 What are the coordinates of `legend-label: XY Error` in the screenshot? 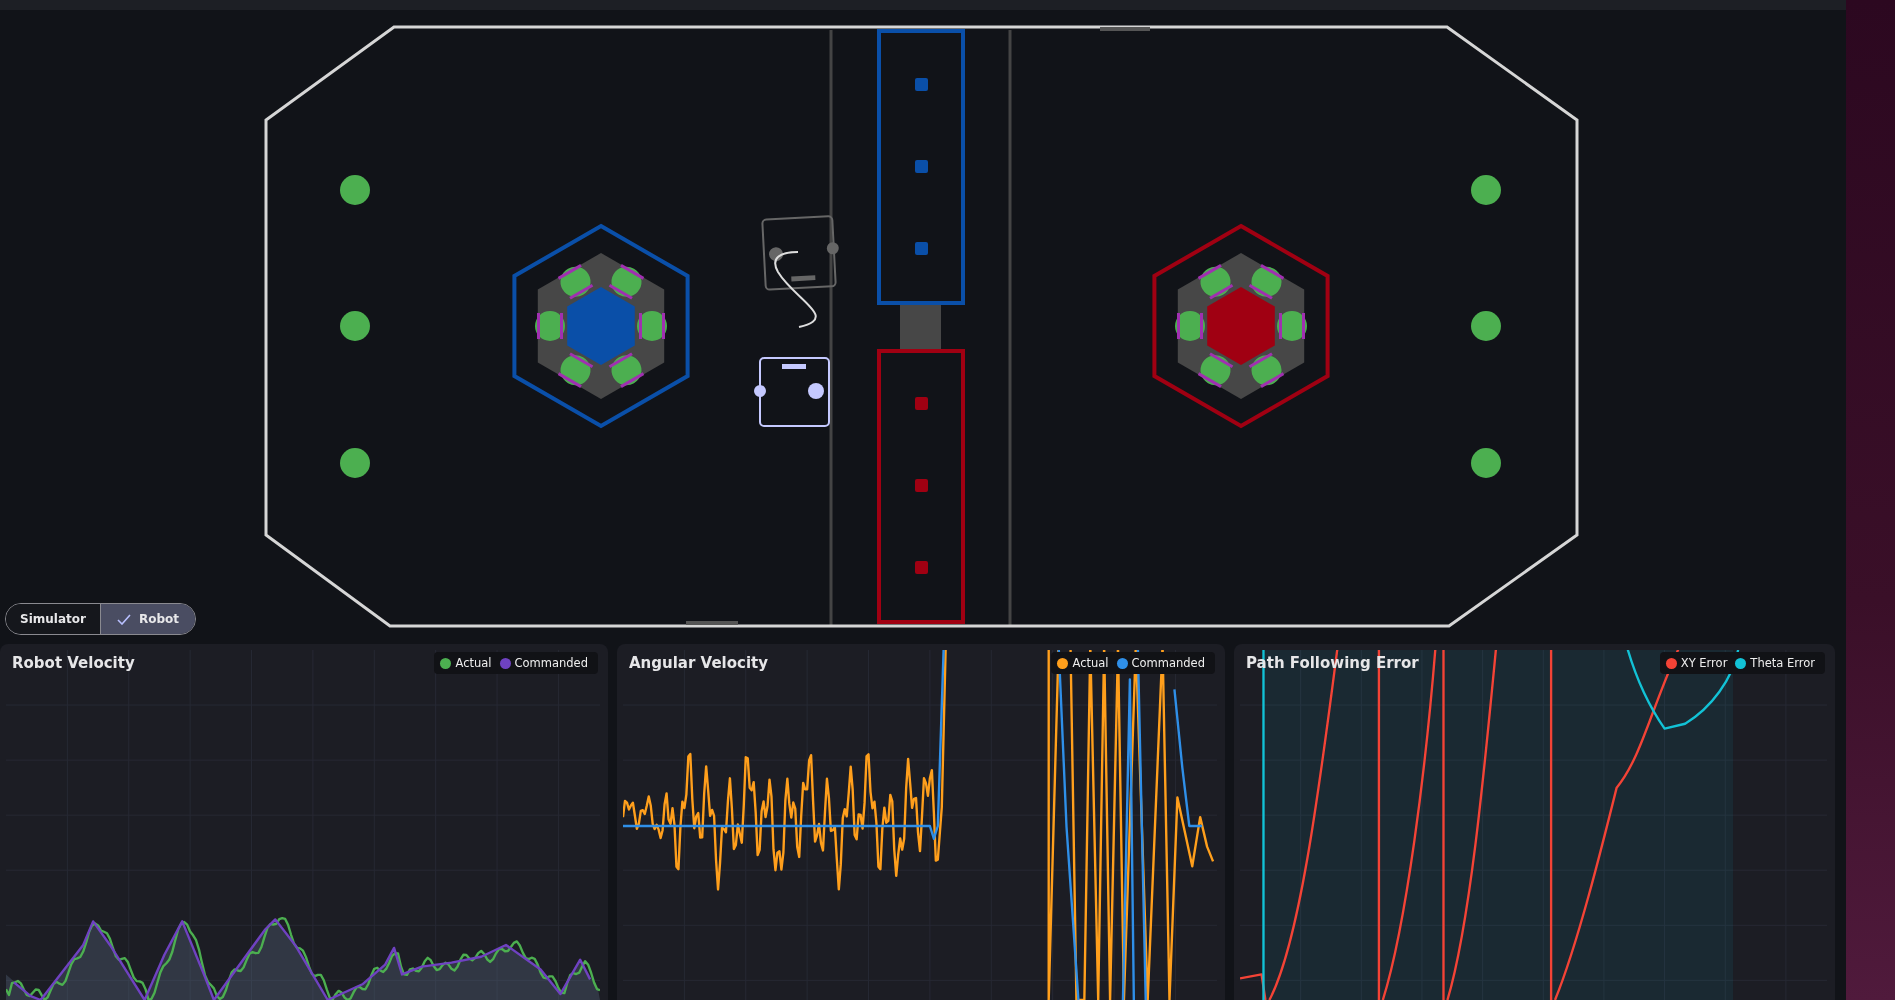 It's located at (1704, 663).